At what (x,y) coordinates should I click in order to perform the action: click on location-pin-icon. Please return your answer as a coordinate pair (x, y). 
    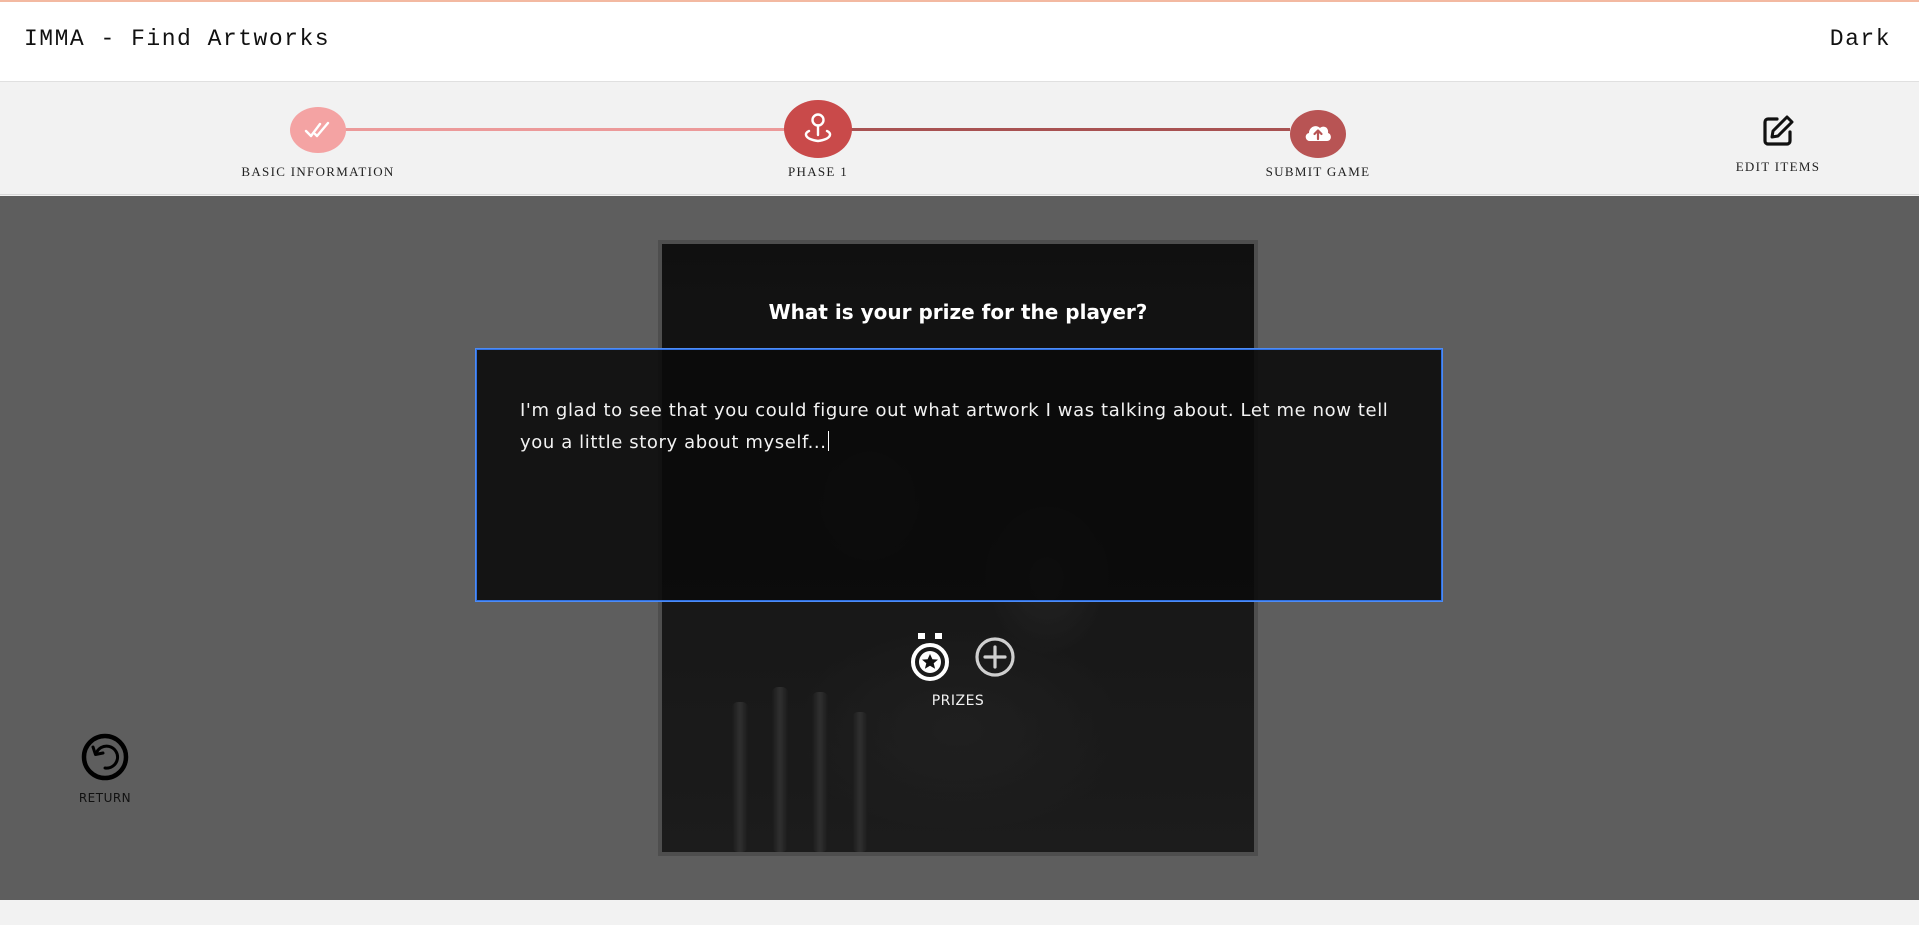
    Looking at the image, I should click on (818, 128).